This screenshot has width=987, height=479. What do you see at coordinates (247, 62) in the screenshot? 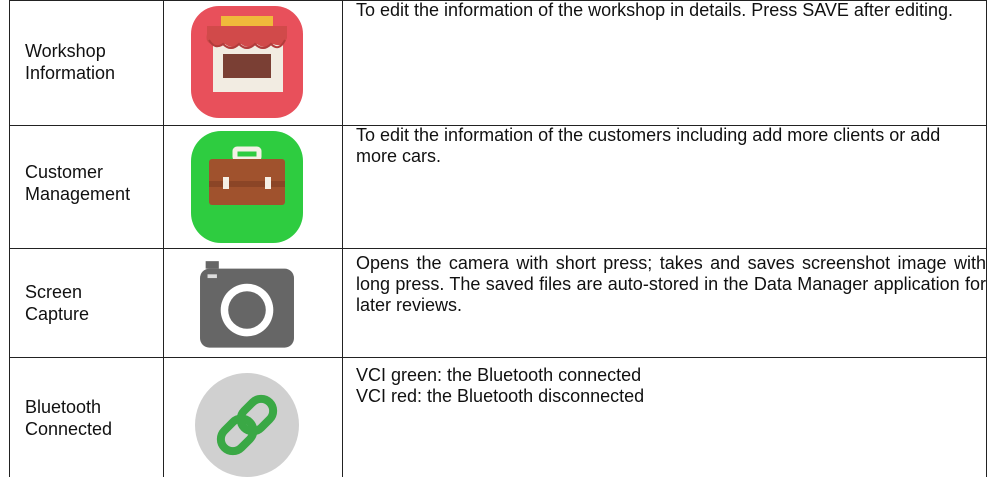
I see `workshop-store-icon` at bounding box center [247, 62].